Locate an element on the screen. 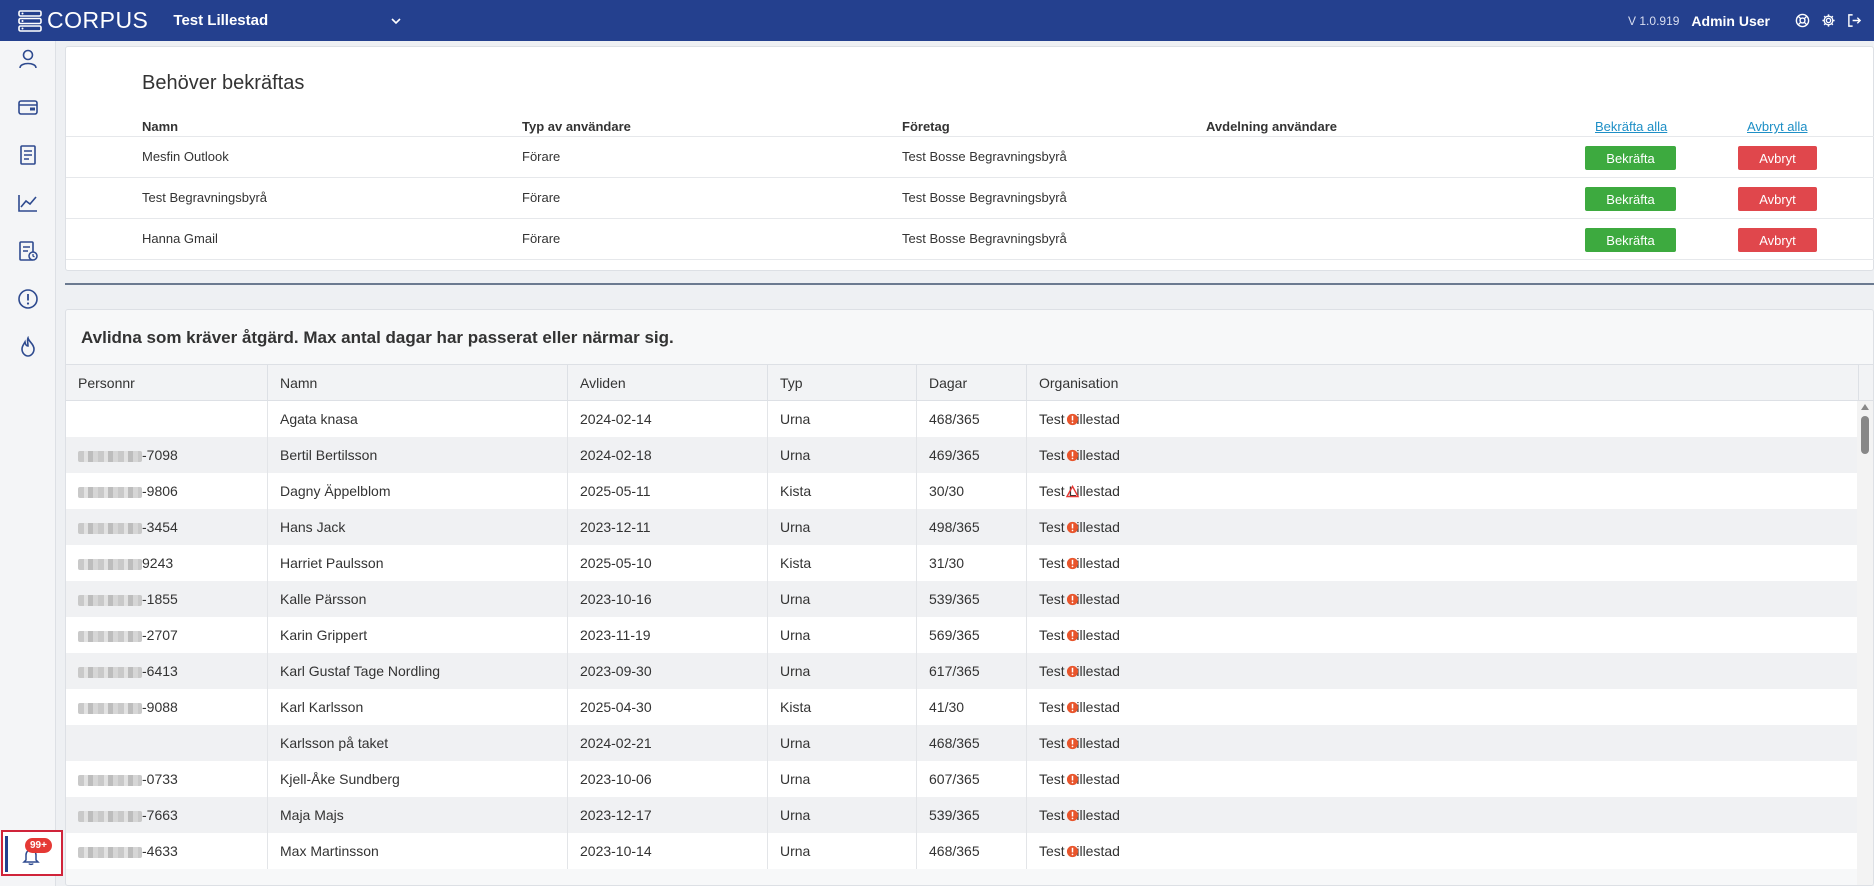  personnr-cell: -7098 is located at coordinates (167, 455).